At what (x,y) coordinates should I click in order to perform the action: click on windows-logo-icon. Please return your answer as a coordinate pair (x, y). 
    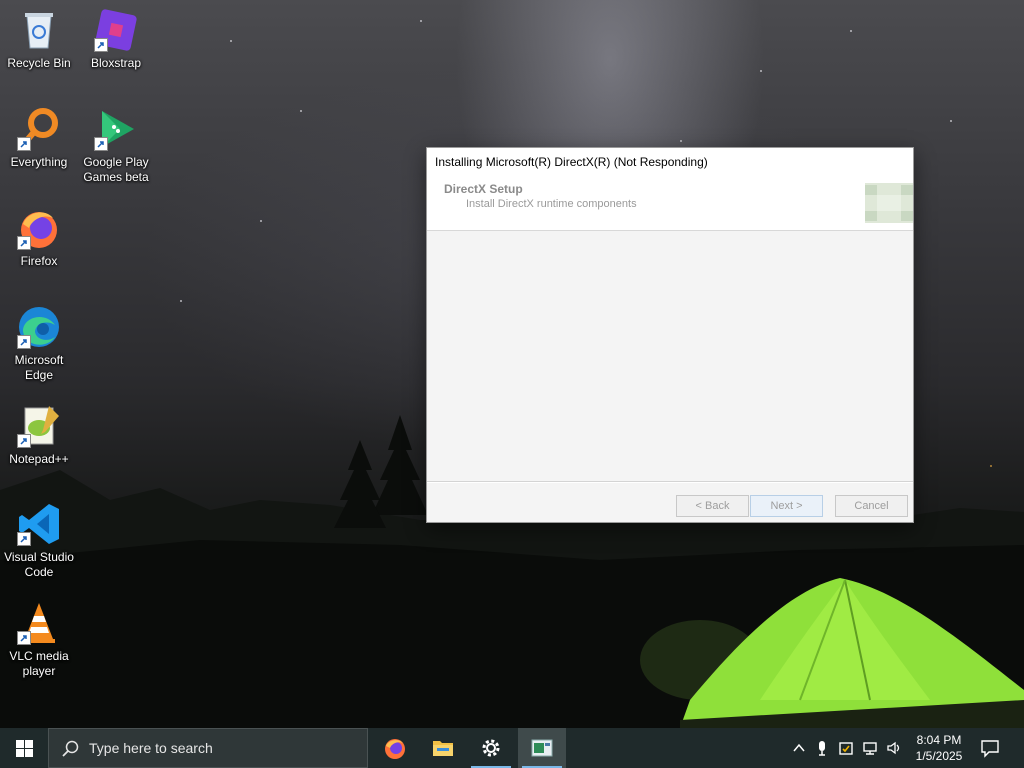
    Looking at the image, I should click on (24, 748).